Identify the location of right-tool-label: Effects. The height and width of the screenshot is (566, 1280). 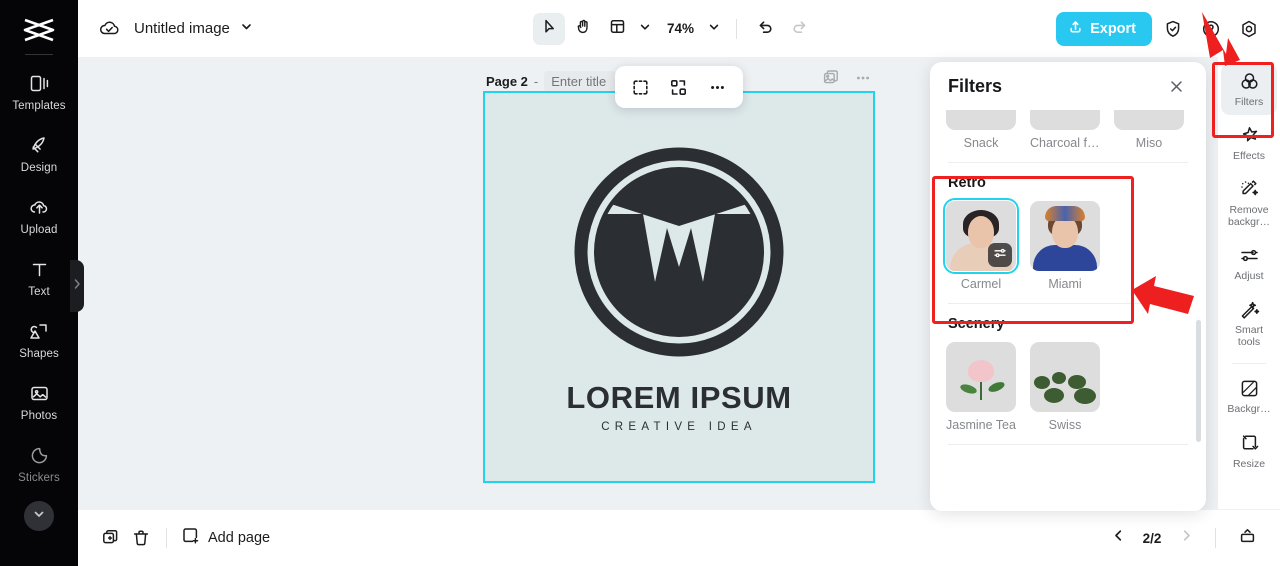
(1249, 156).